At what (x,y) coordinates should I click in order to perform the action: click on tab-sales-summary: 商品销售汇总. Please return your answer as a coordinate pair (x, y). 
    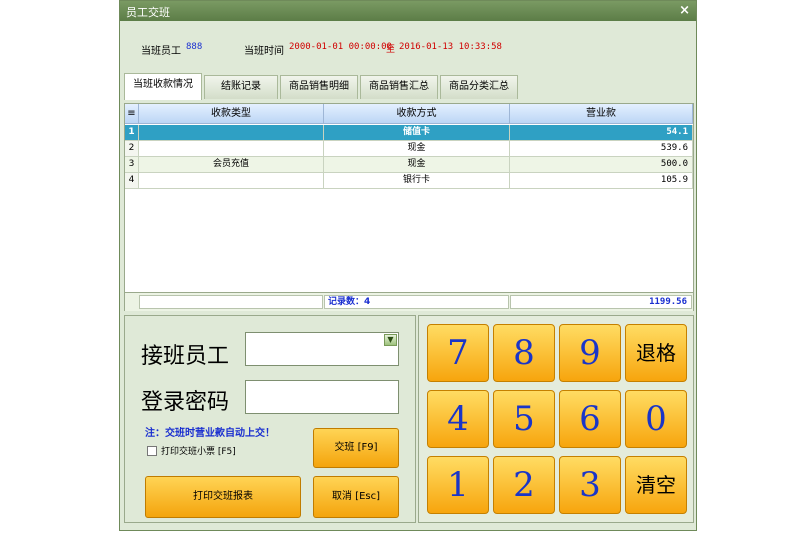
    Looking at the image, I should click on (399, 87).